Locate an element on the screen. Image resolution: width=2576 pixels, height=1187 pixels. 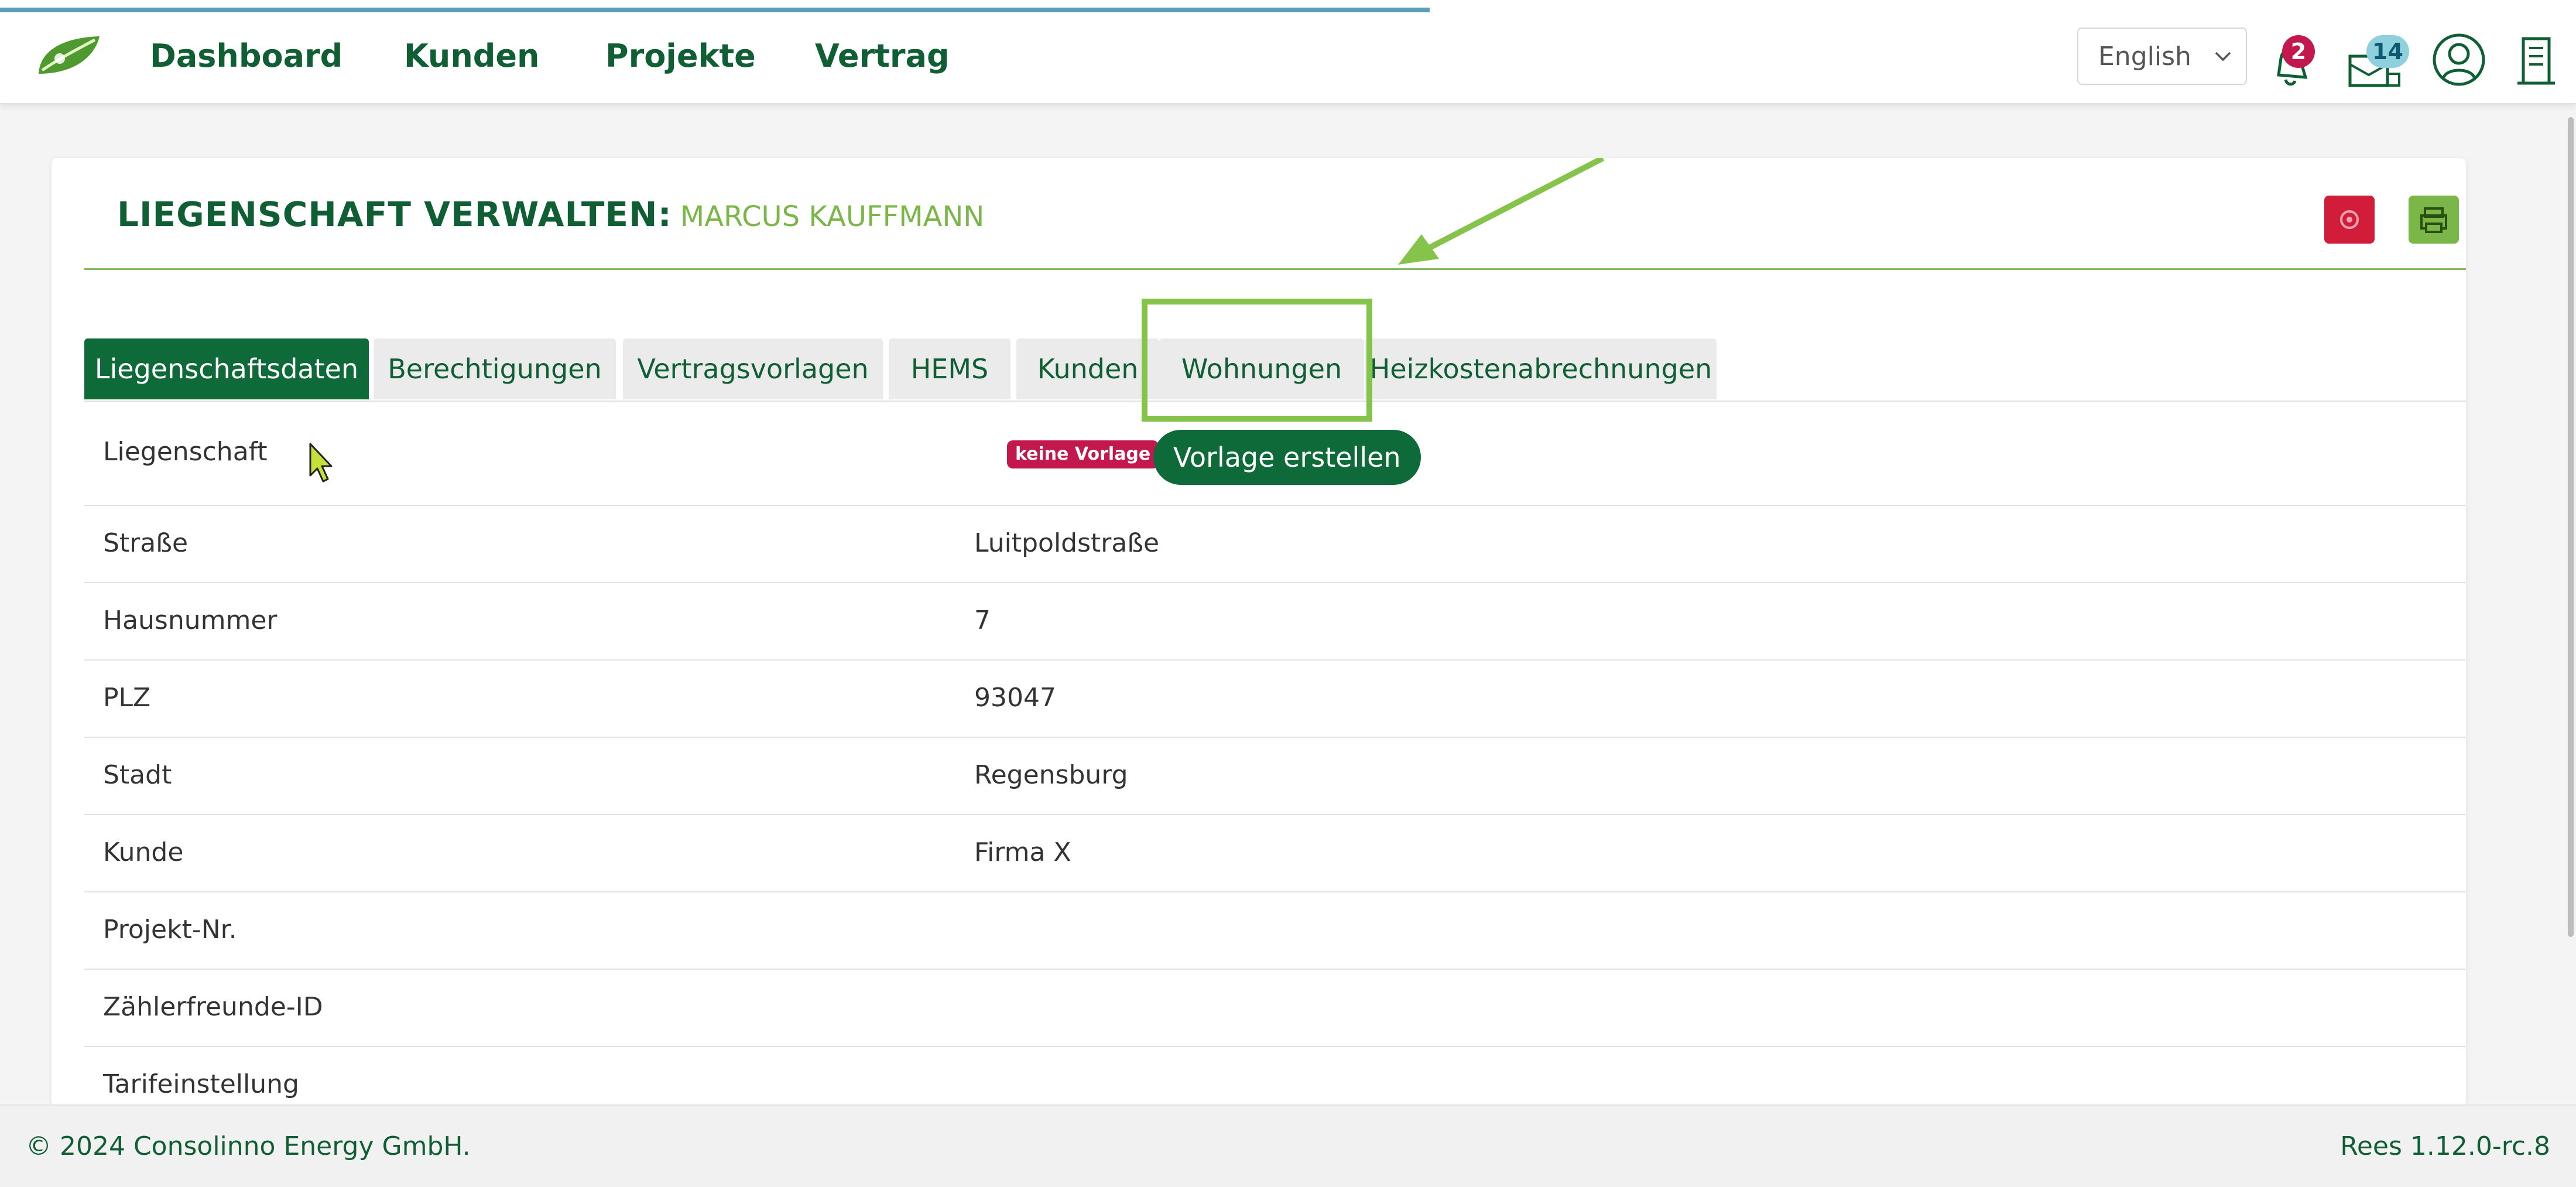
printer-icon is located at coordinates (2433, 220).